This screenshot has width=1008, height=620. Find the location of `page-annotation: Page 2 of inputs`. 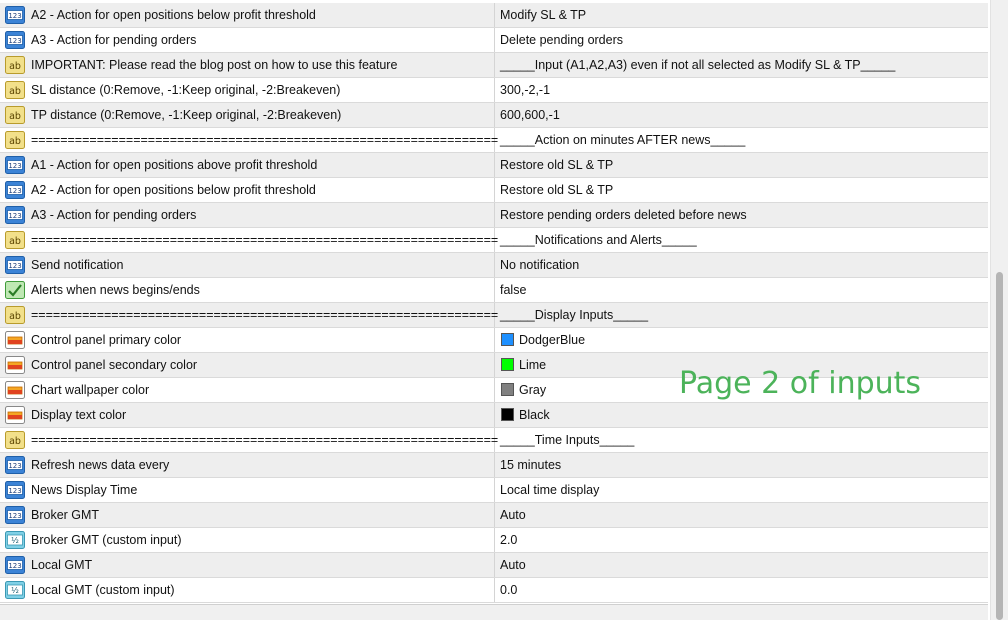

page-annotation: Page 2 of inputs is located at coordinates (800, 383).